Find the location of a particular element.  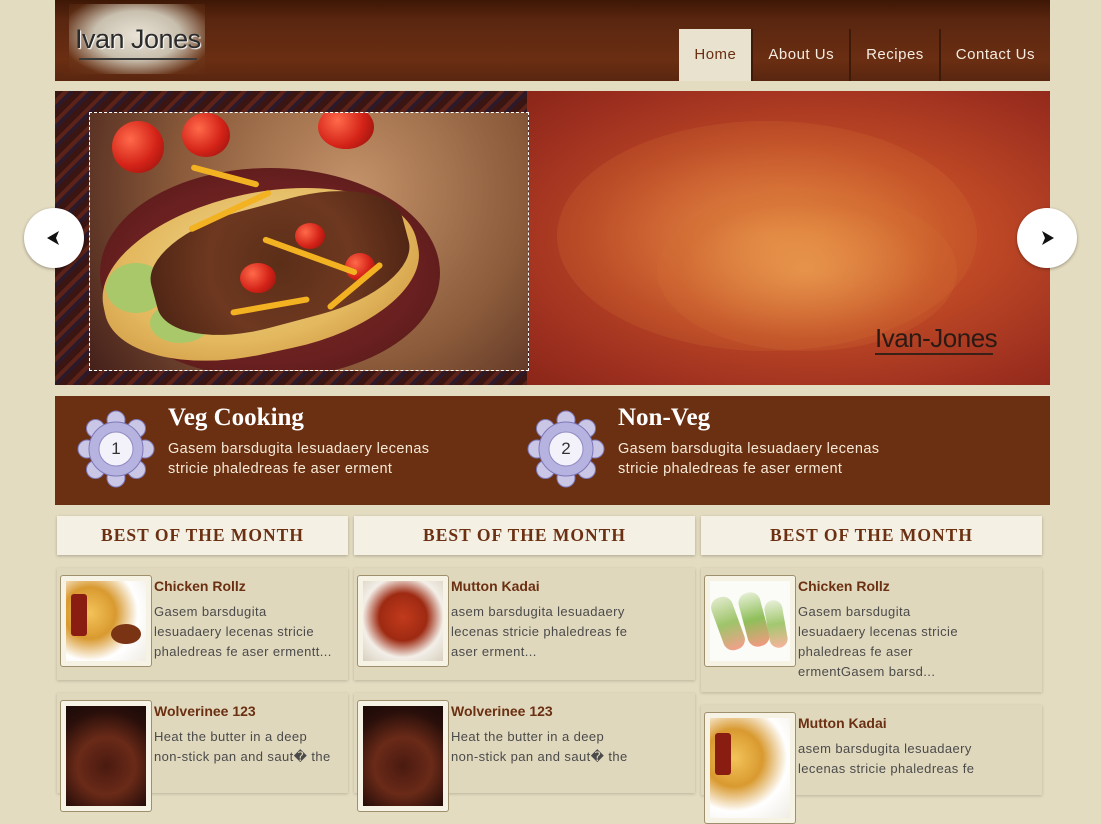

slider-next-button is located at coordinates (1047, 238).